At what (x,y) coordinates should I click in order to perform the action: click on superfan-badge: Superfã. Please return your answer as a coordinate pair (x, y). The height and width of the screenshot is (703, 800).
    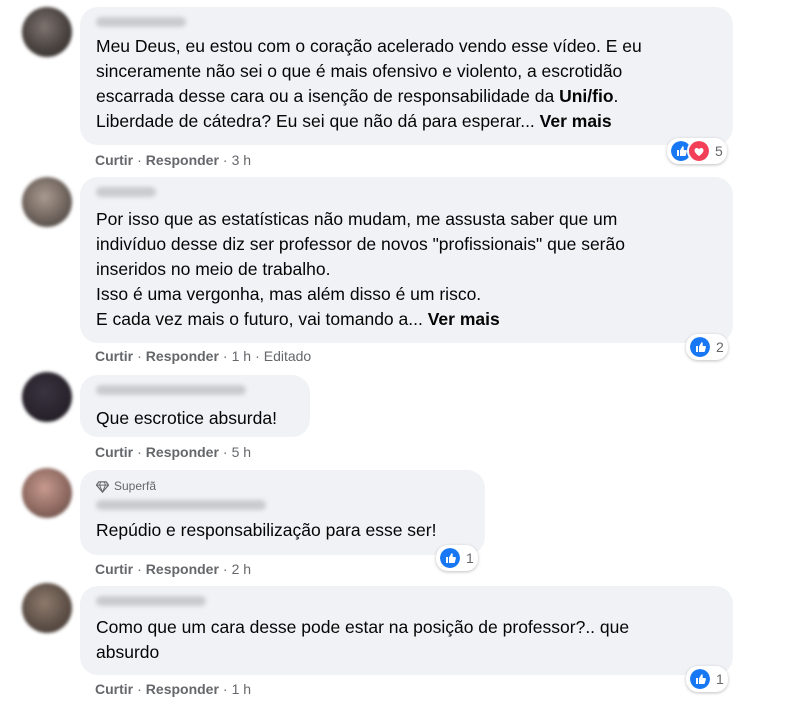
    Looking at the image, I should click on (282, 486).